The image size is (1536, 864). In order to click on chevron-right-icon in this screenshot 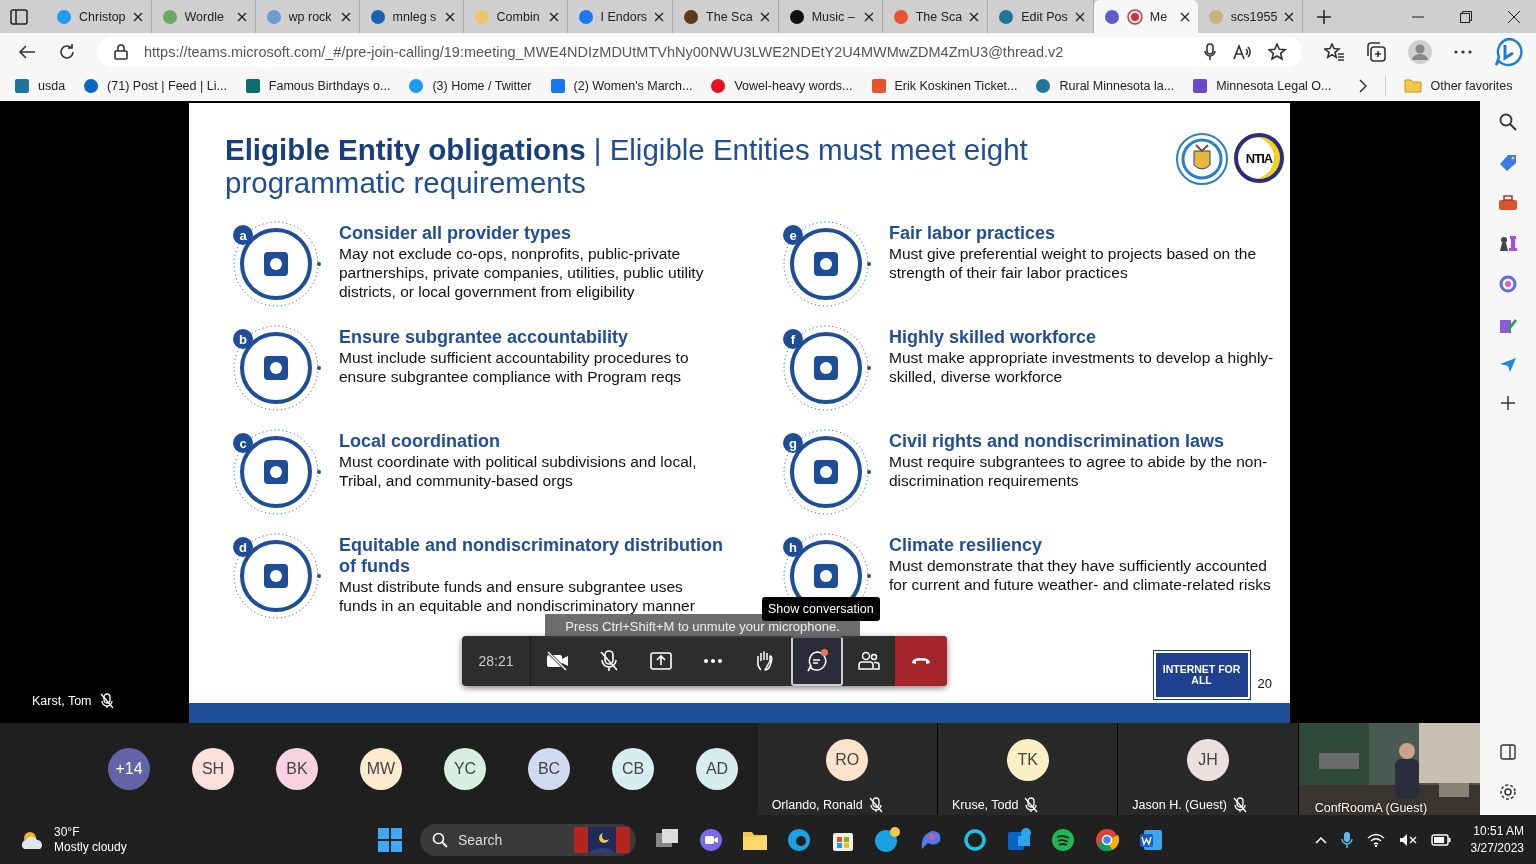, I will do `click(1363, 85)`.